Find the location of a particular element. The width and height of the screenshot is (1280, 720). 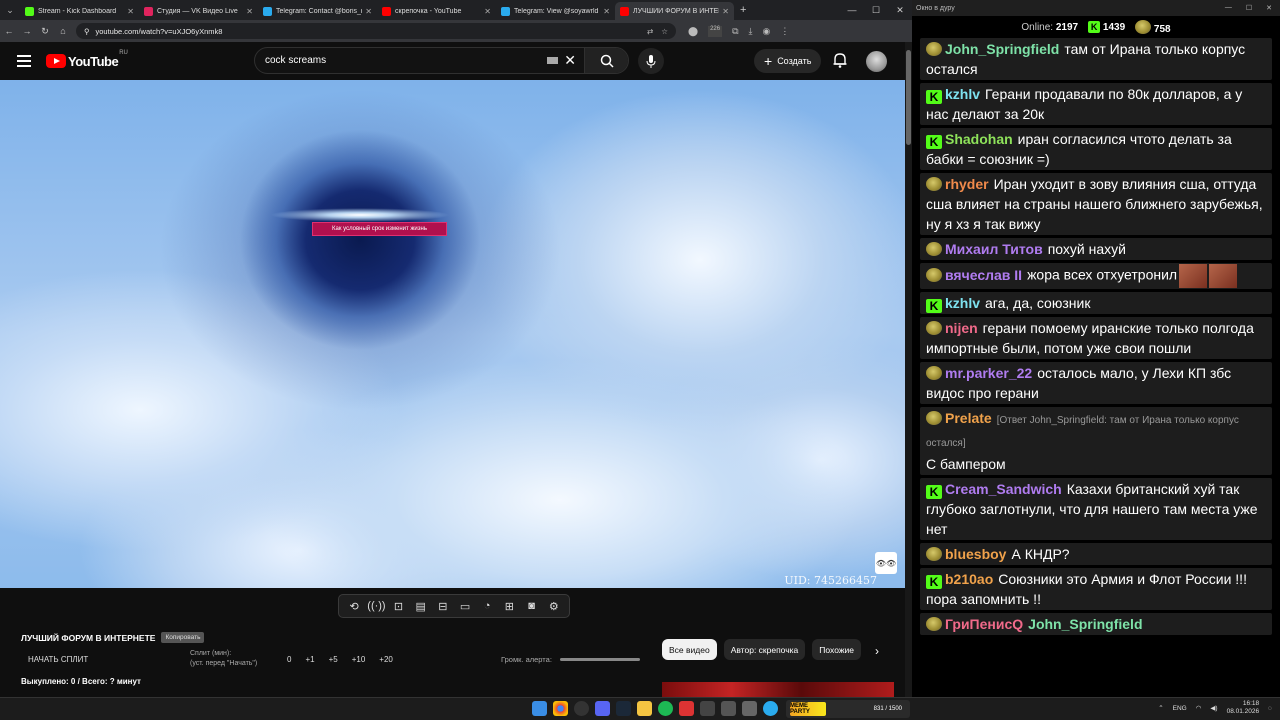

start-icon is located at coordinates (539, 708).